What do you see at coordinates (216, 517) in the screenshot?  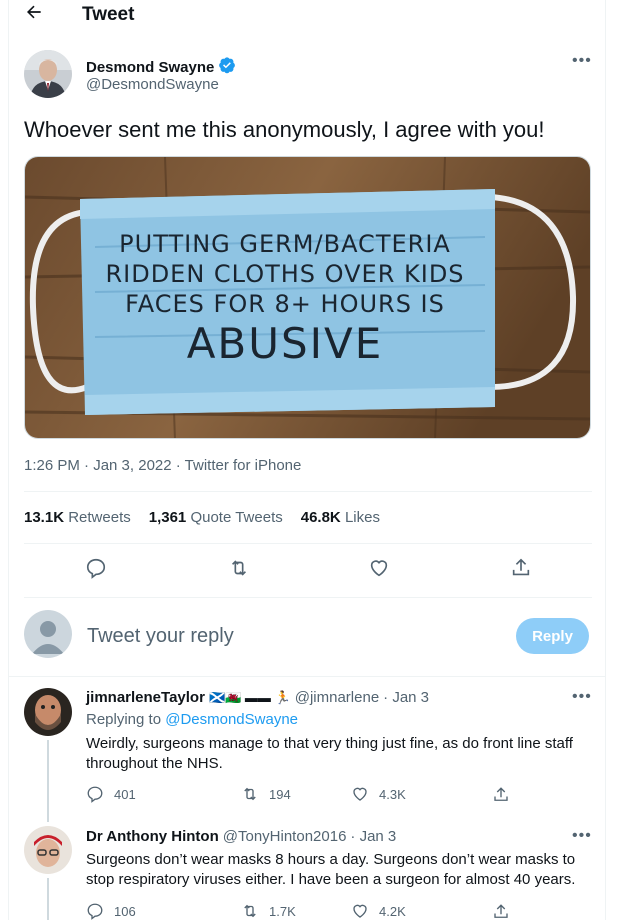 I see `quote-tweets-stat: 1,361 Quote Tweets` at bounding box center [216, 517].